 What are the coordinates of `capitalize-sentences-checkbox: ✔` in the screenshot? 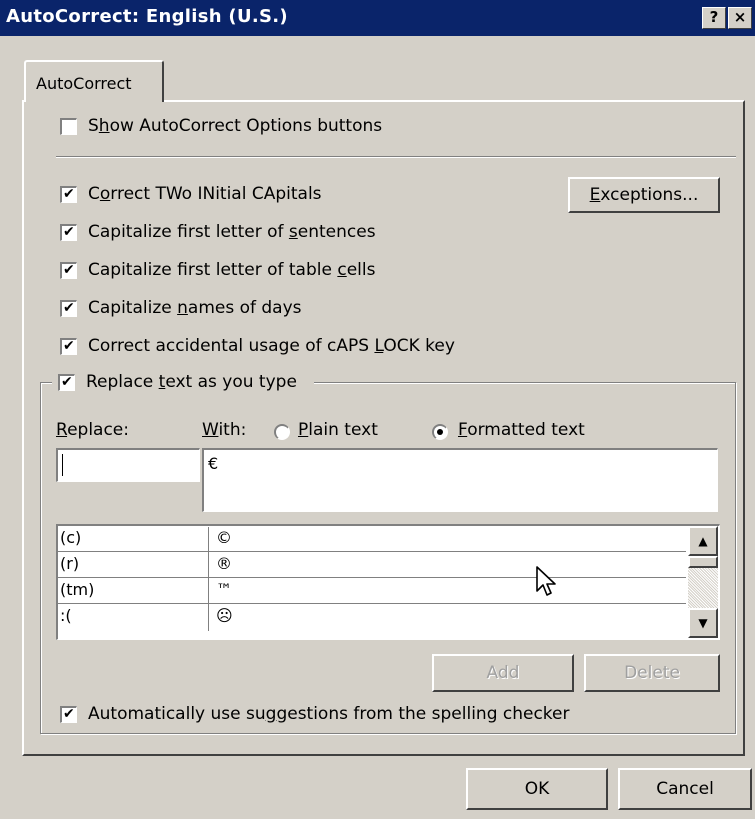 It's located at (68, 232).